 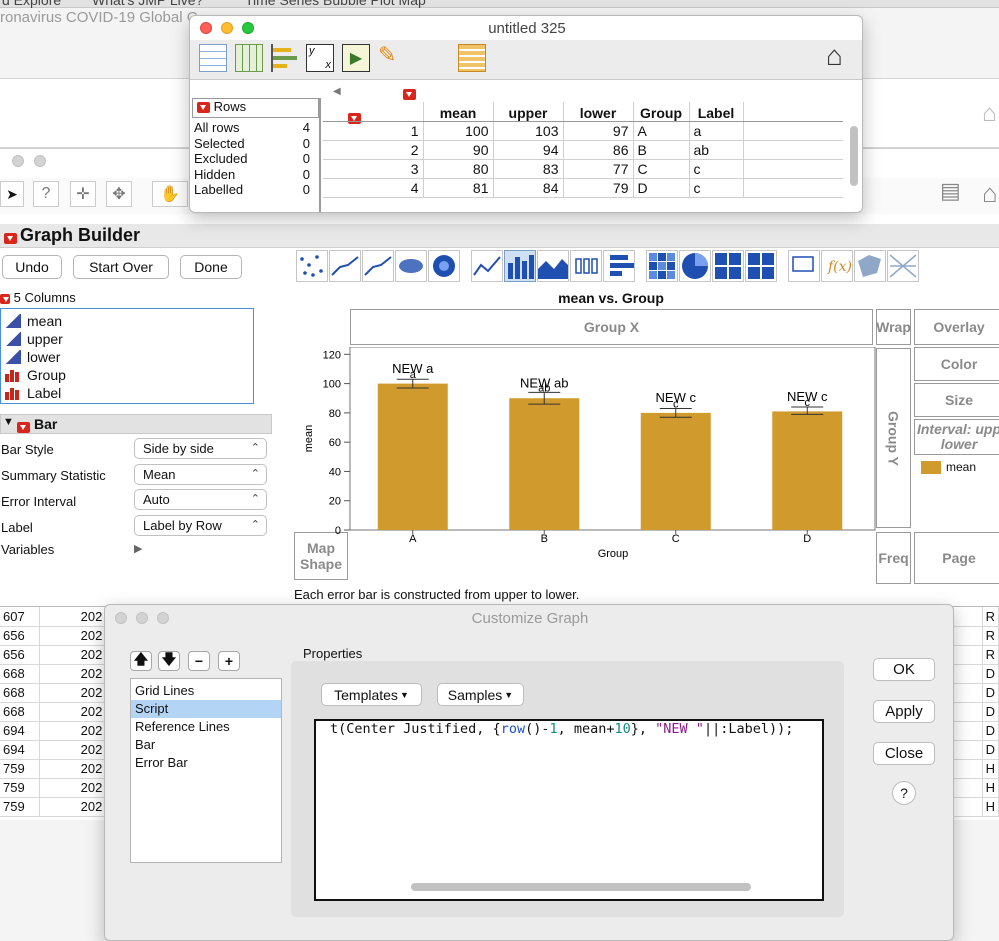 I want to click on line-icon, so click(x=487, y=266).